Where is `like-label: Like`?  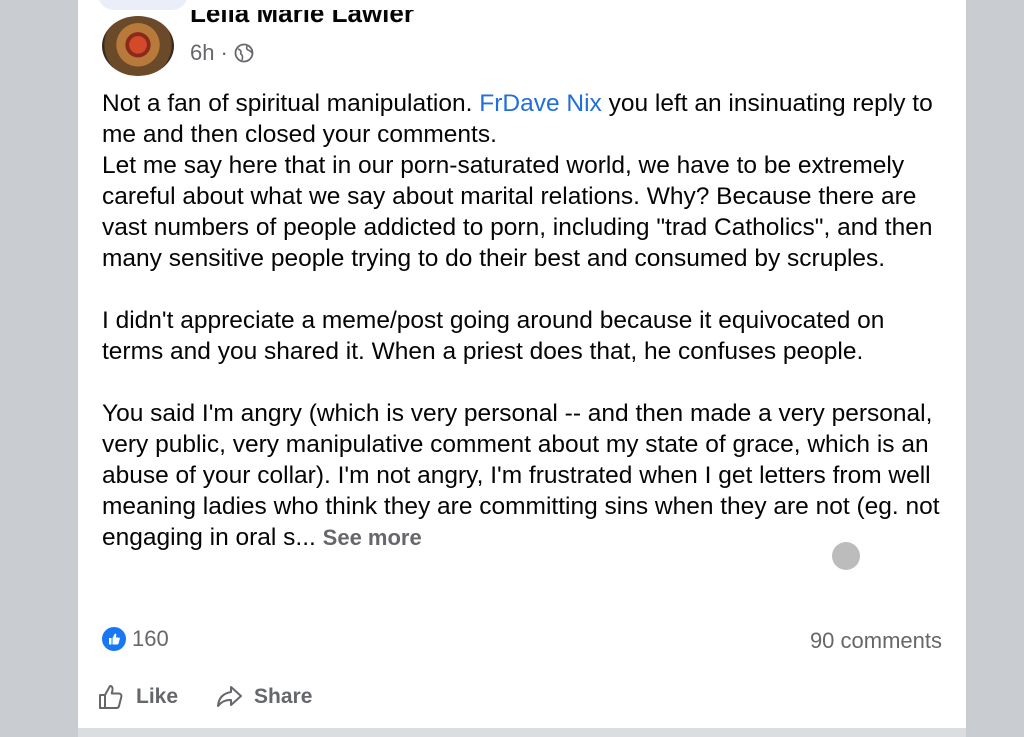 like-label: Like is located at coordinates (157, 696).